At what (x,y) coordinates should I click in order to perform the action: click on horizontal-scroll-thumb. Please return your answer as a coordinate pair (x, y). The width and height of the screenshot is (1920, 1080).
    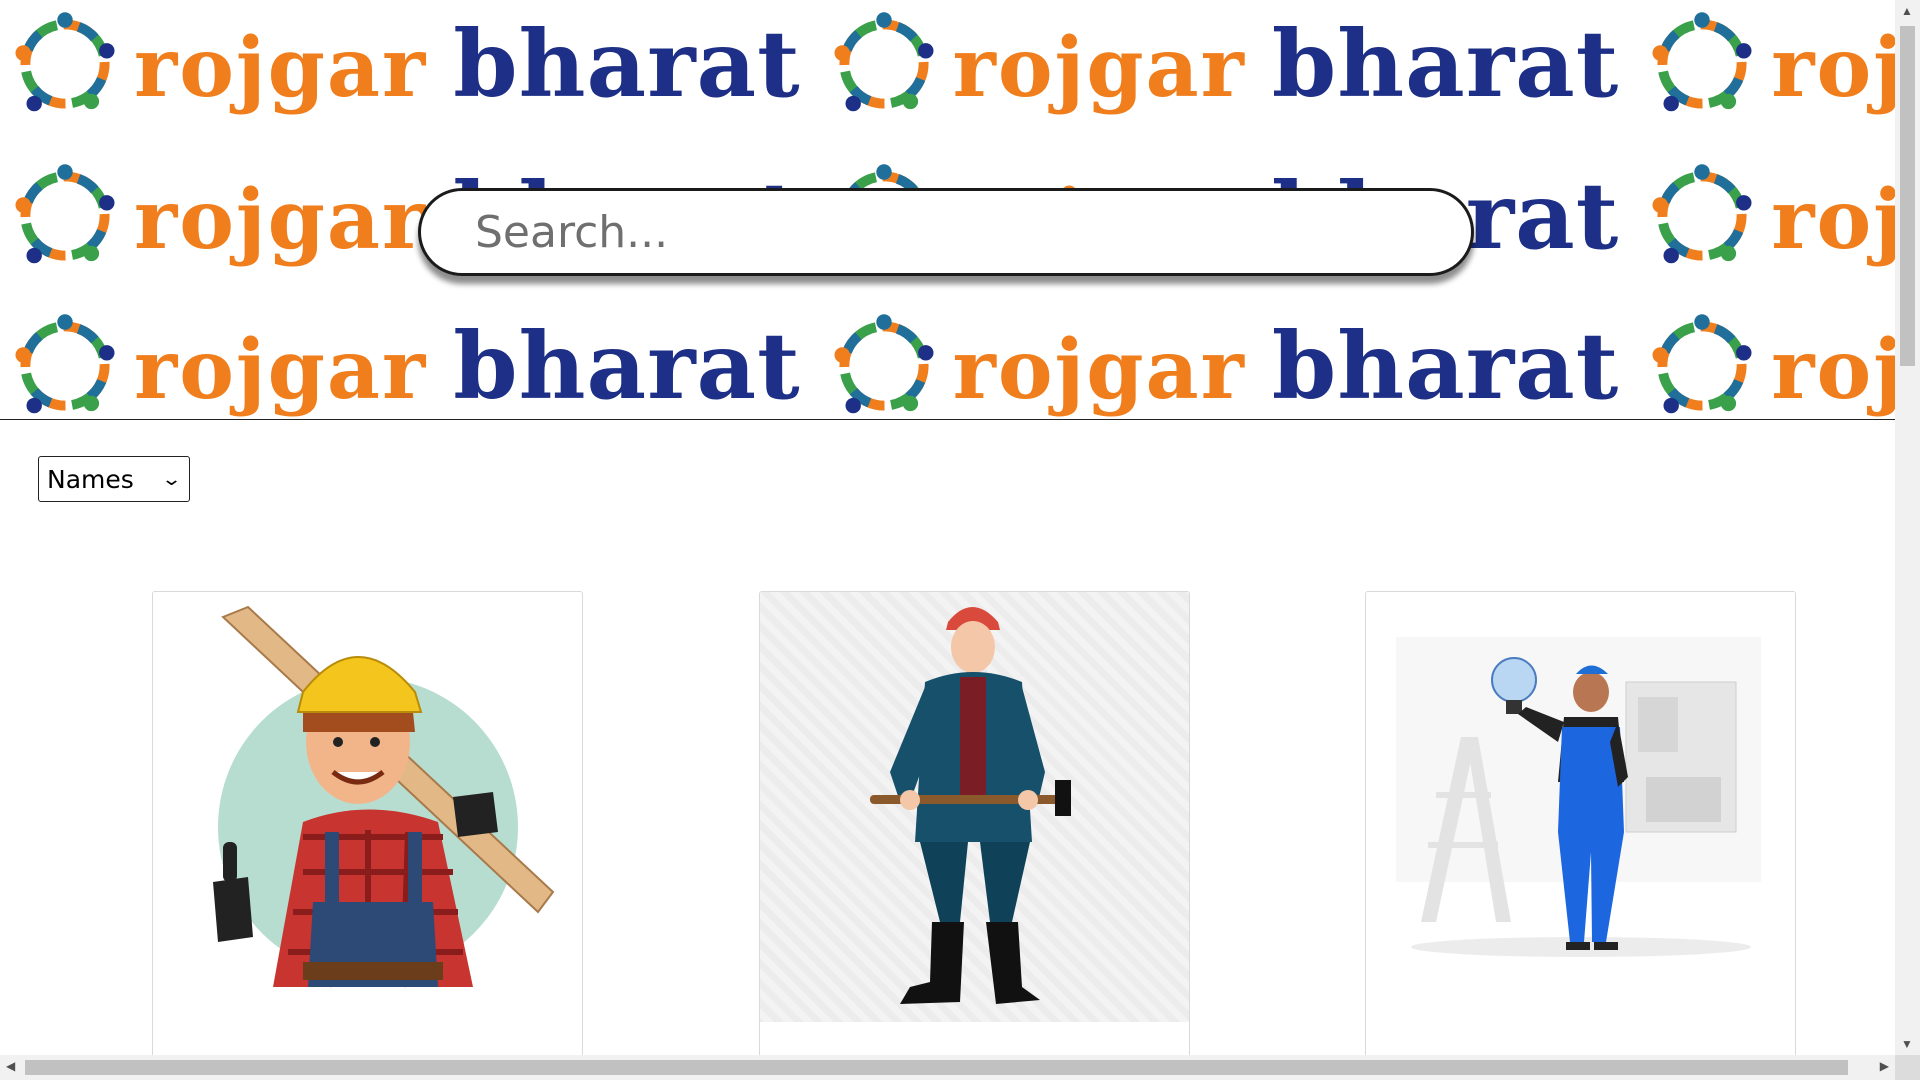
    Looking at the image, I should click on (936, 1067).